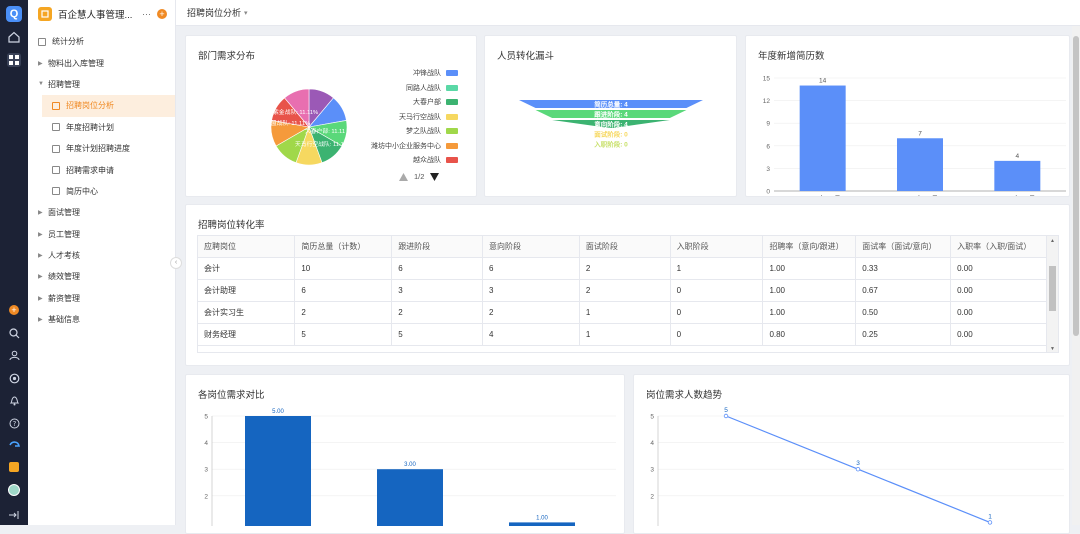  I want to click on bell-icon, so click(14, 400).